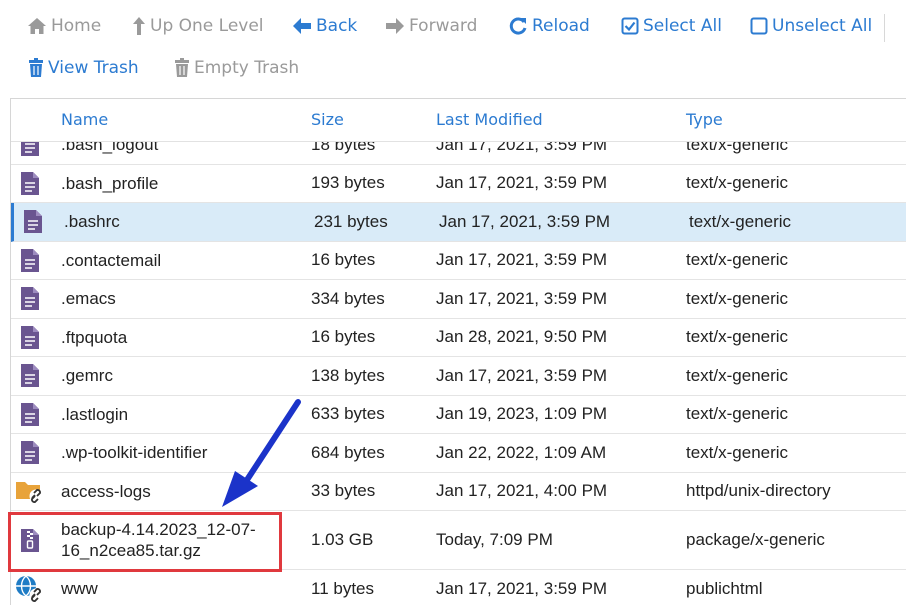 The height and width of the screenshot is (605, 906). I want to click on back-button: Back, so click(324, 26).